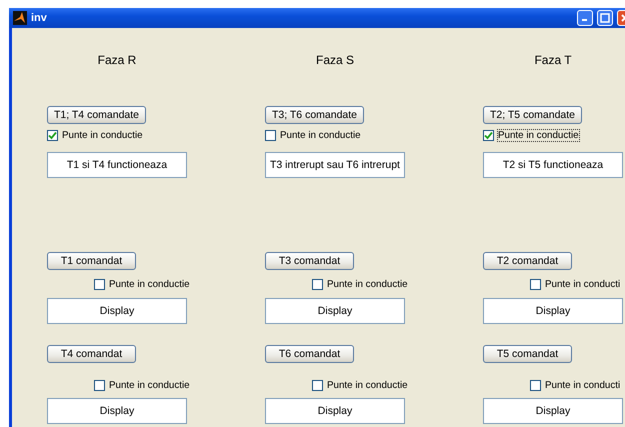 The image size is (625, 427). Describe the element at coordinates (527, 354) in the screenshot. I see `command-button: T5 comandat` at that location.